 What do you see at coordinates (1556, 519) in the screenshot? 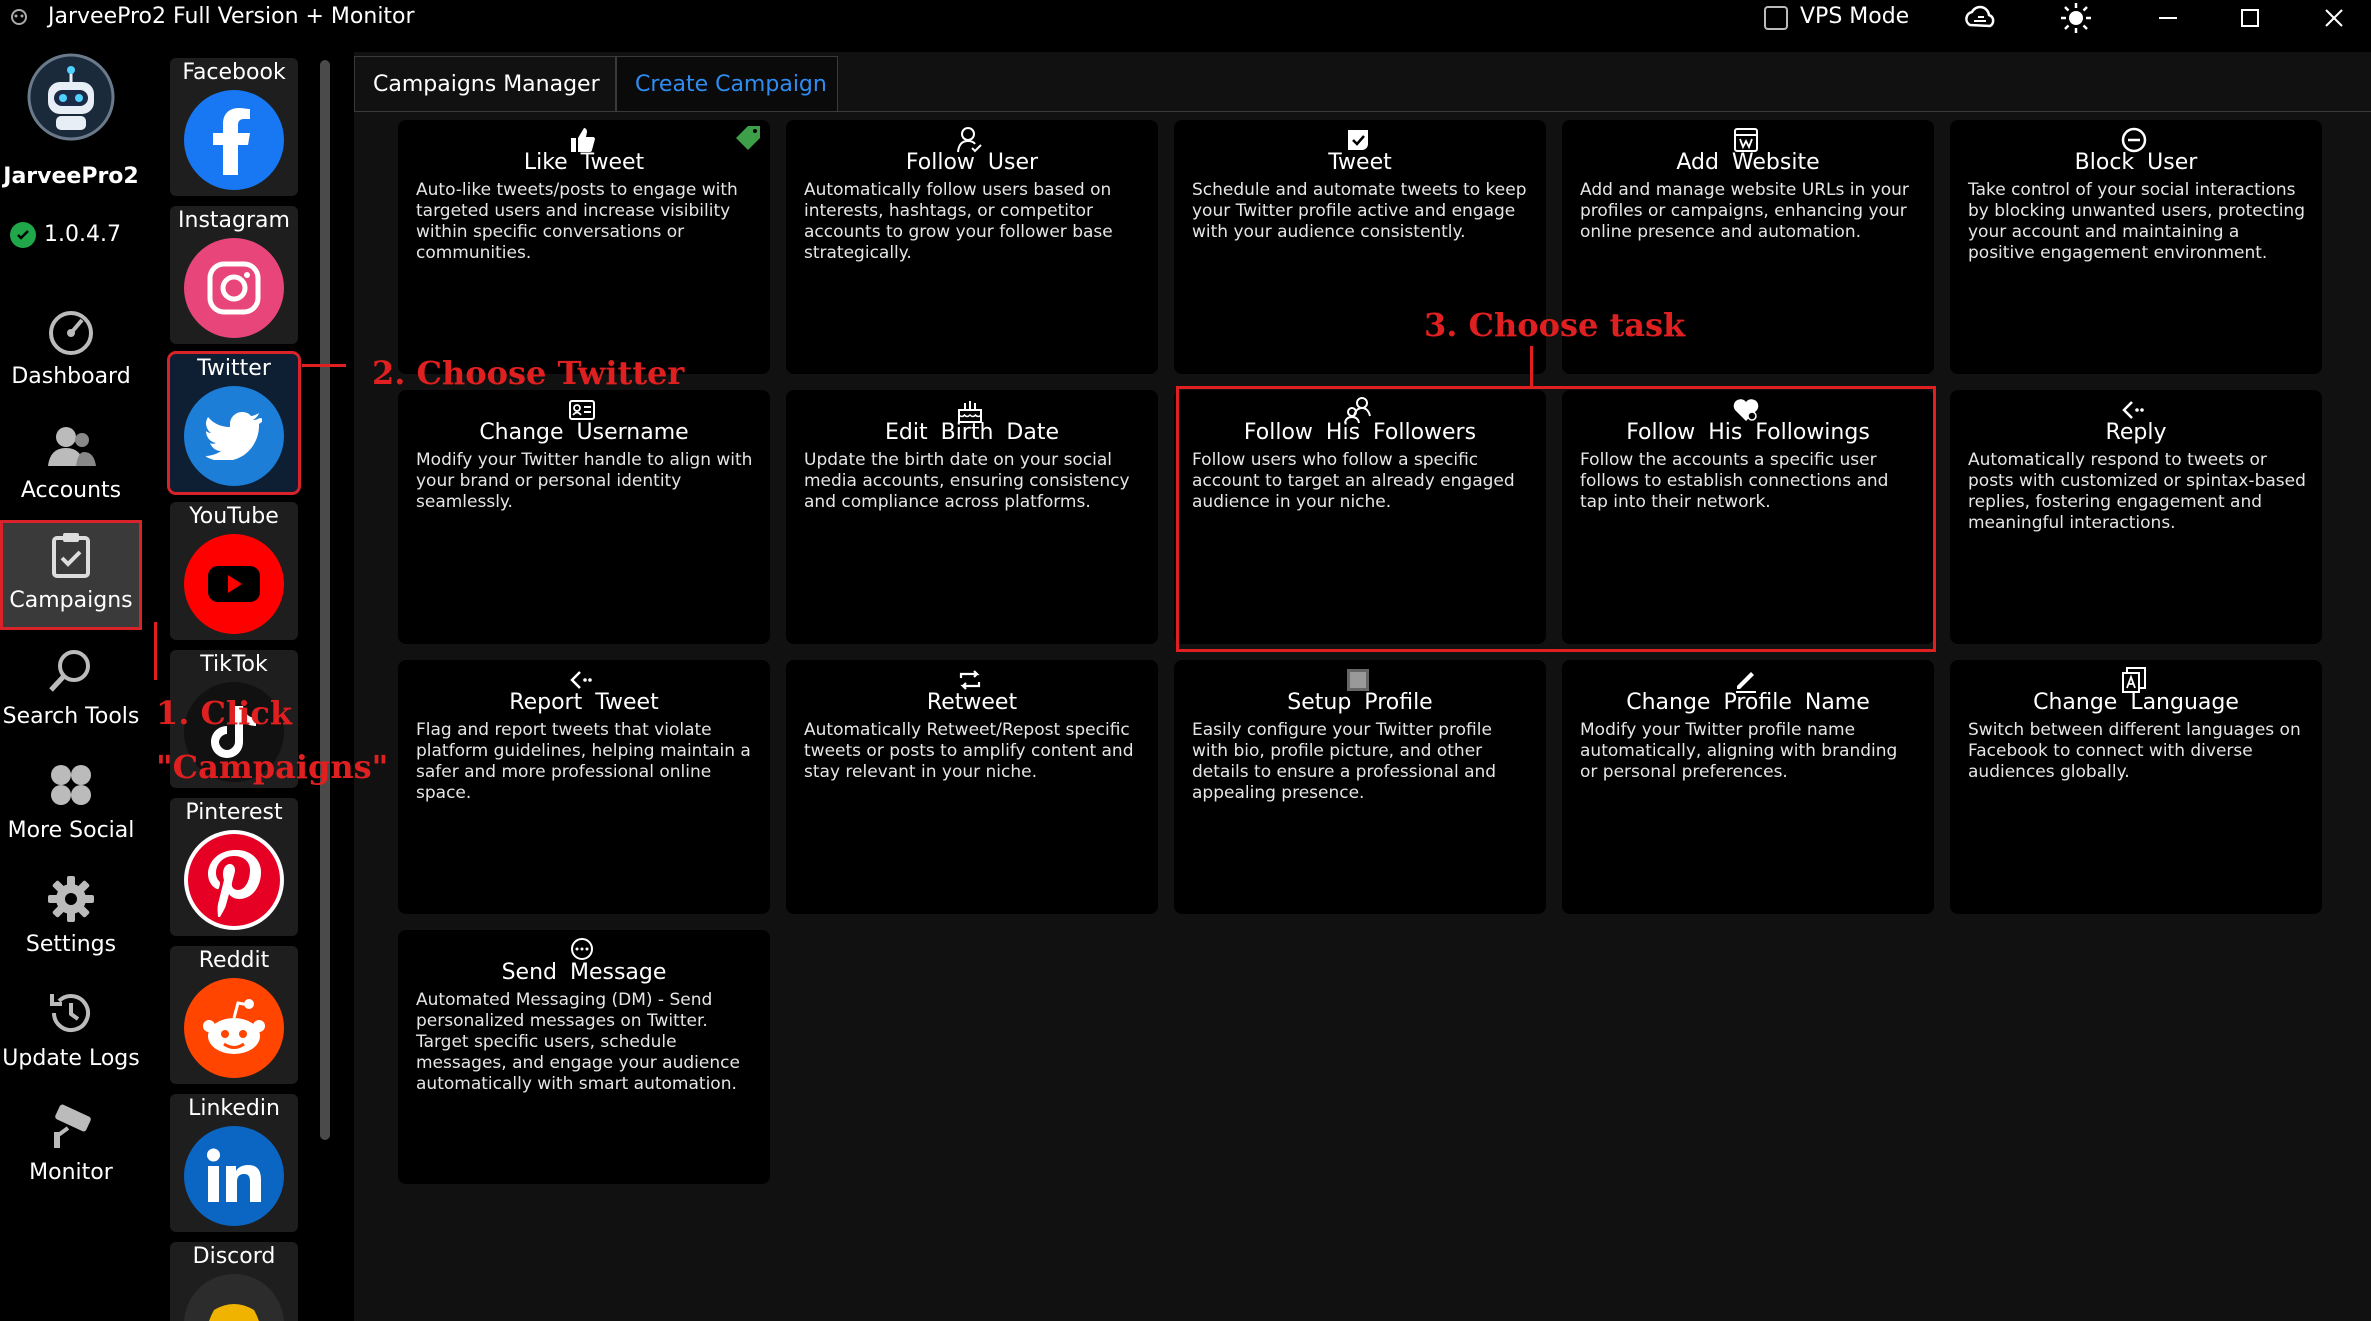
I see `annotation-task-highlight` at bounding box center [1556, 519].